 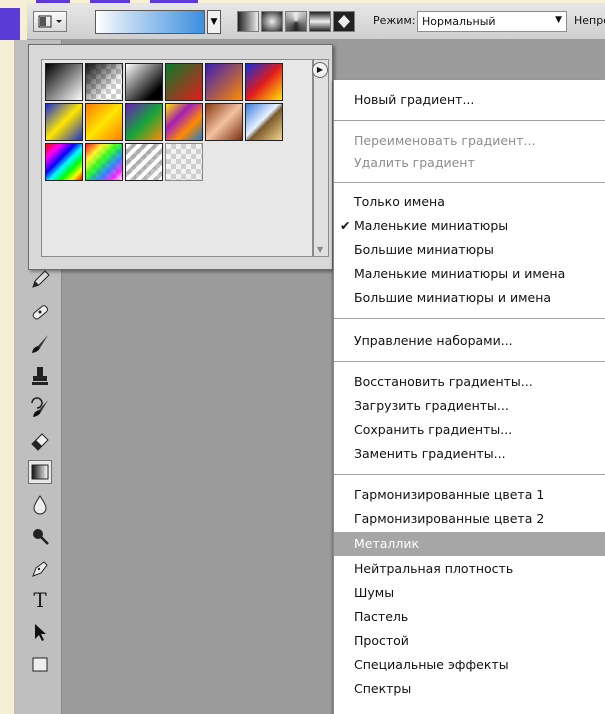 I want to click on gradient-swatch-grid, so click(x=177, y=158).